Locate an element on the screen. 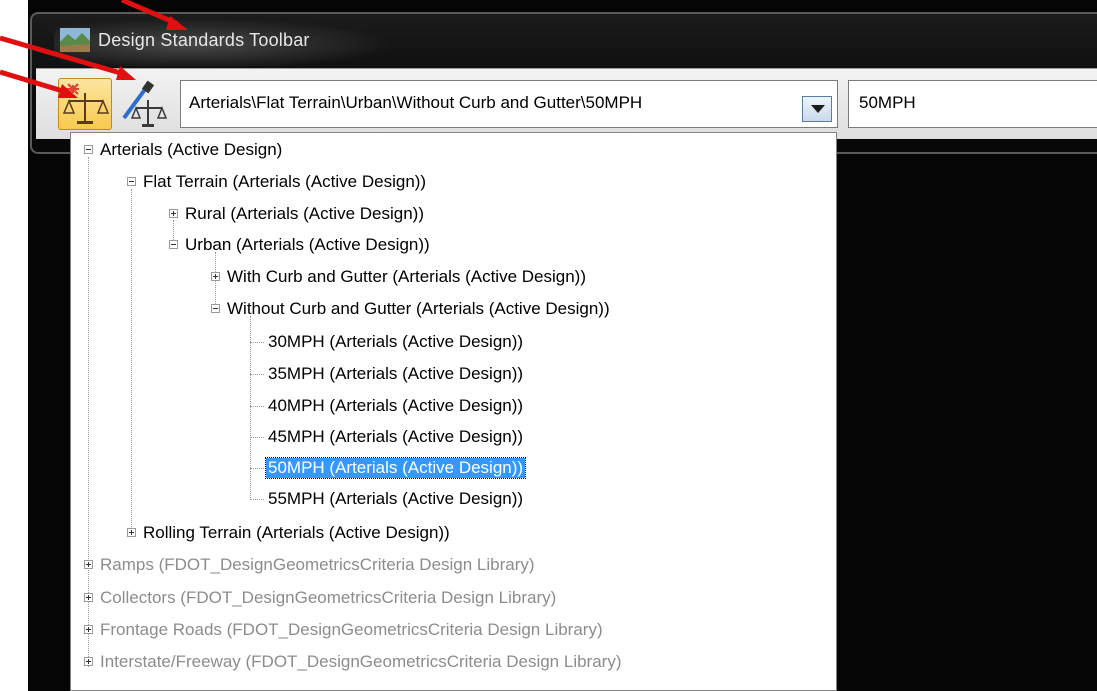  tree-node-50mph-selected: 50MPH (Arterials (Active Design)) is located at coordinates (395, 468).